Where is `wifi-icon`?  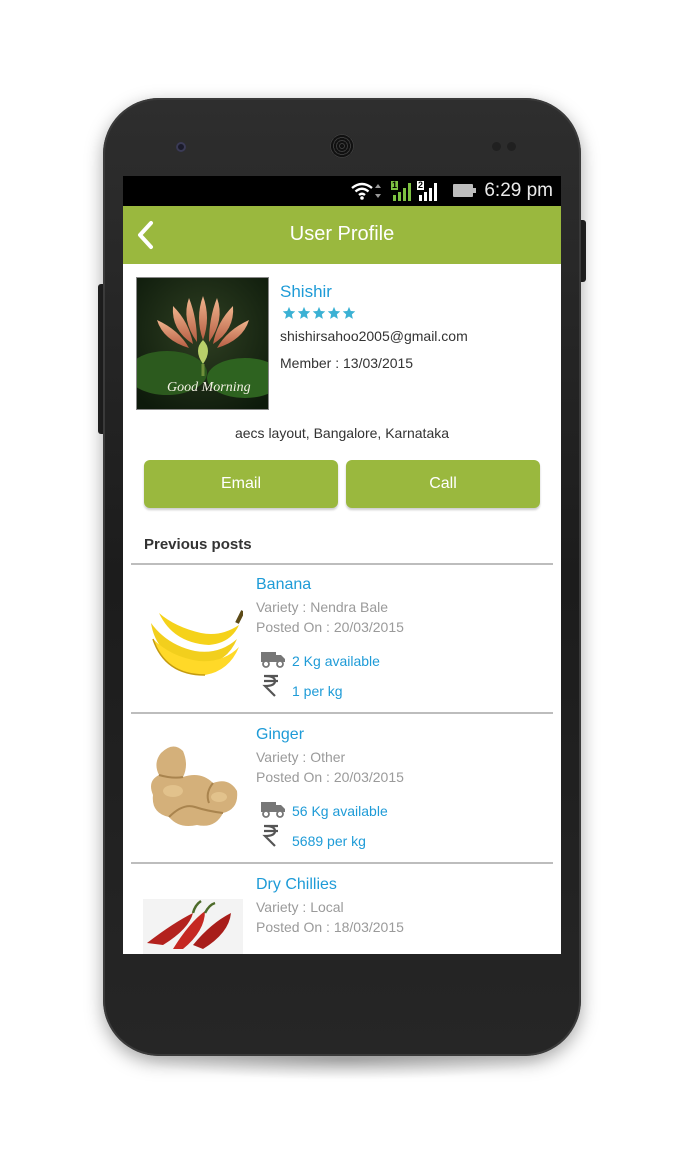
wifi-icon is located at coordinates (362, 191).